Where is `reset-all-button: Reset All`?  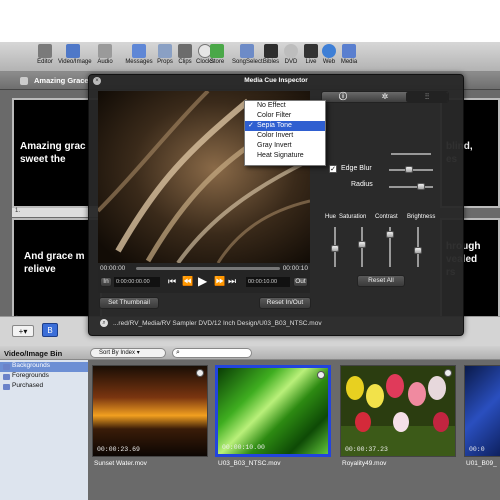 reset-all-button: Reset All is located at coordinates (381, 281).